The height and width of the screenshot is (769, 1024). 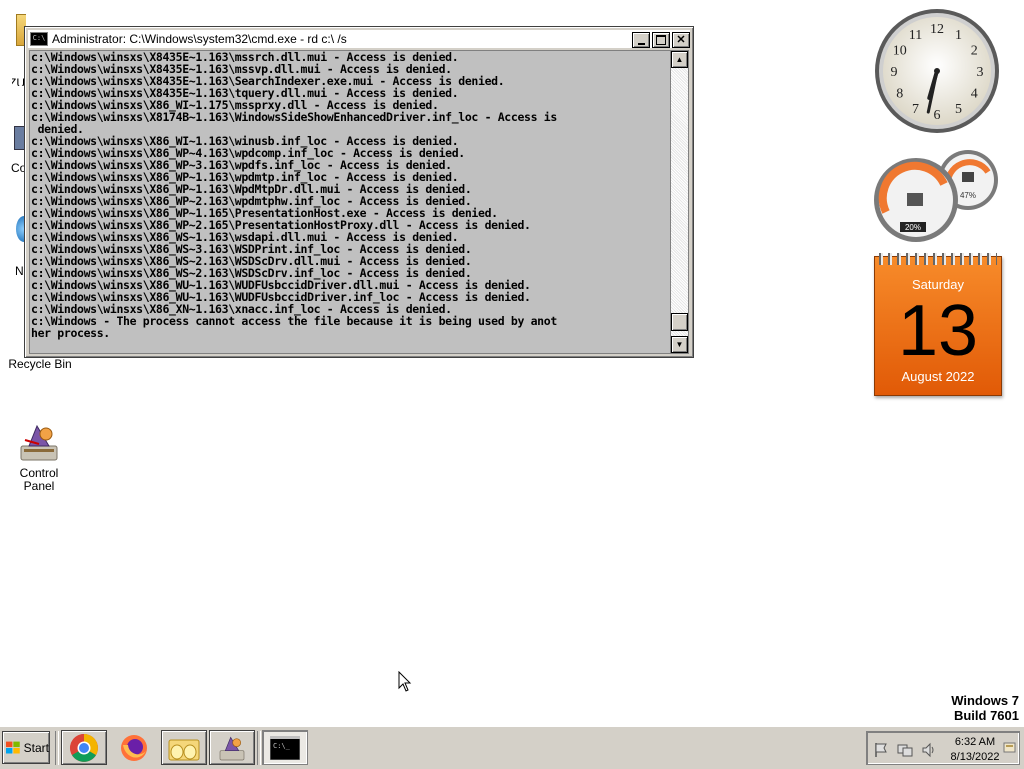 I want to click on computer-icon, so click(x=19, y=138).